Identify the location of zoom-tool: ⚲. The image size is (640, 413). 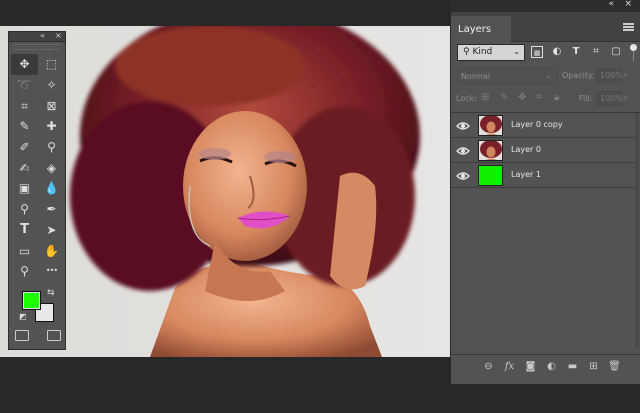
(24, 271).